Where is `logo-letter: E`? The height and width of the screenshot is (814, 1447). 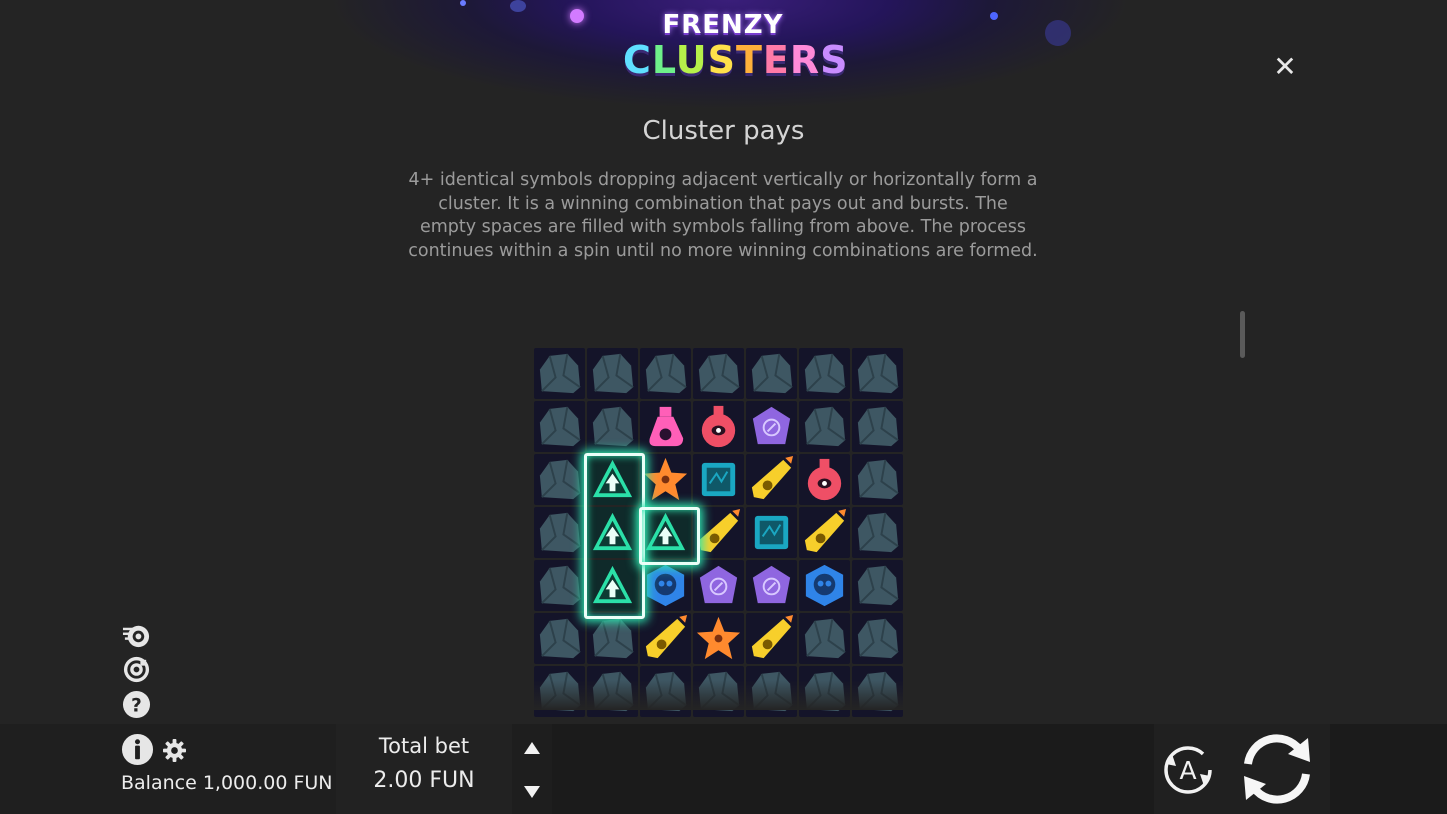 logo-letter: E is located at coordinates (776, 60).